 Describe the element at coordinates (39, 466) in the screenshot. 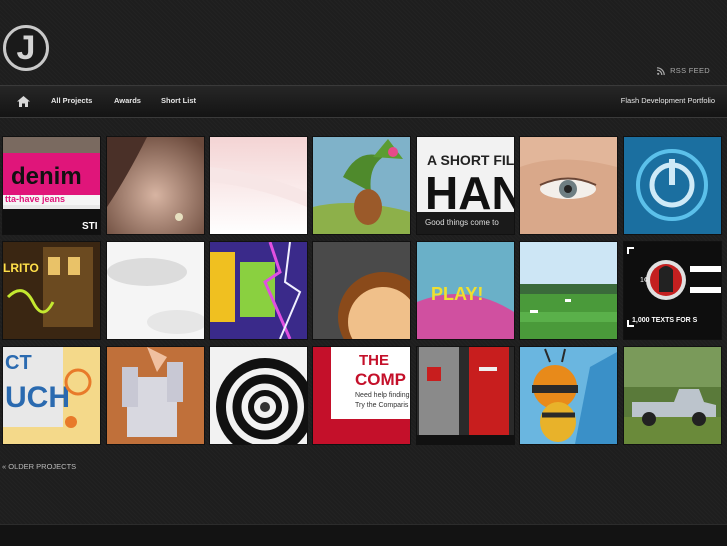

I see `older-projects-link: « OLDER PROJECTS` at that location.